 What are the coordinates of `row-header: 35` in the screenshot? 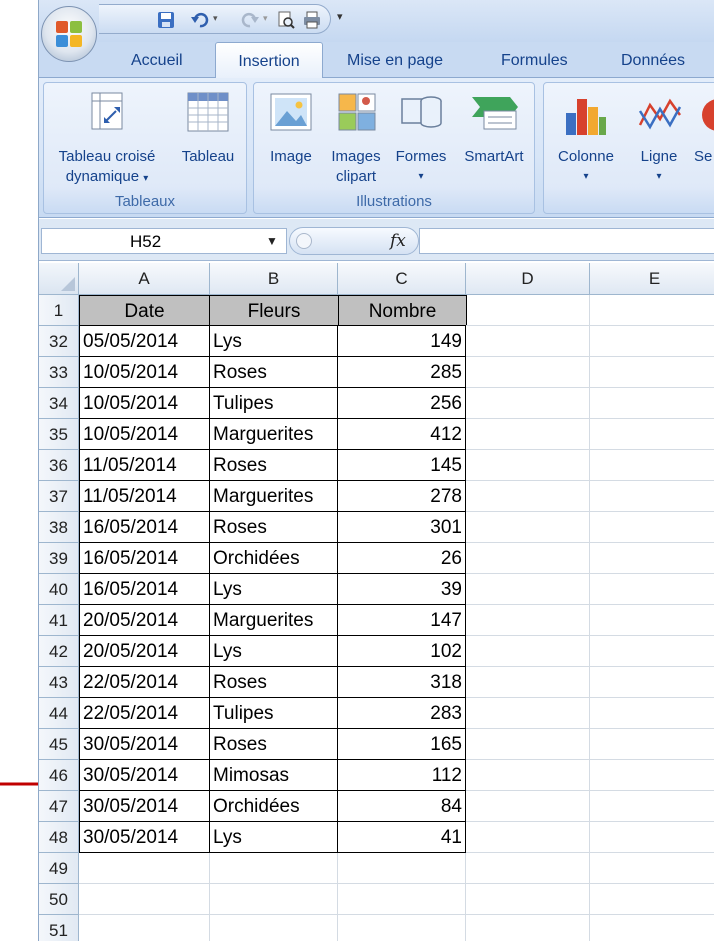 It's located at (59, 434).